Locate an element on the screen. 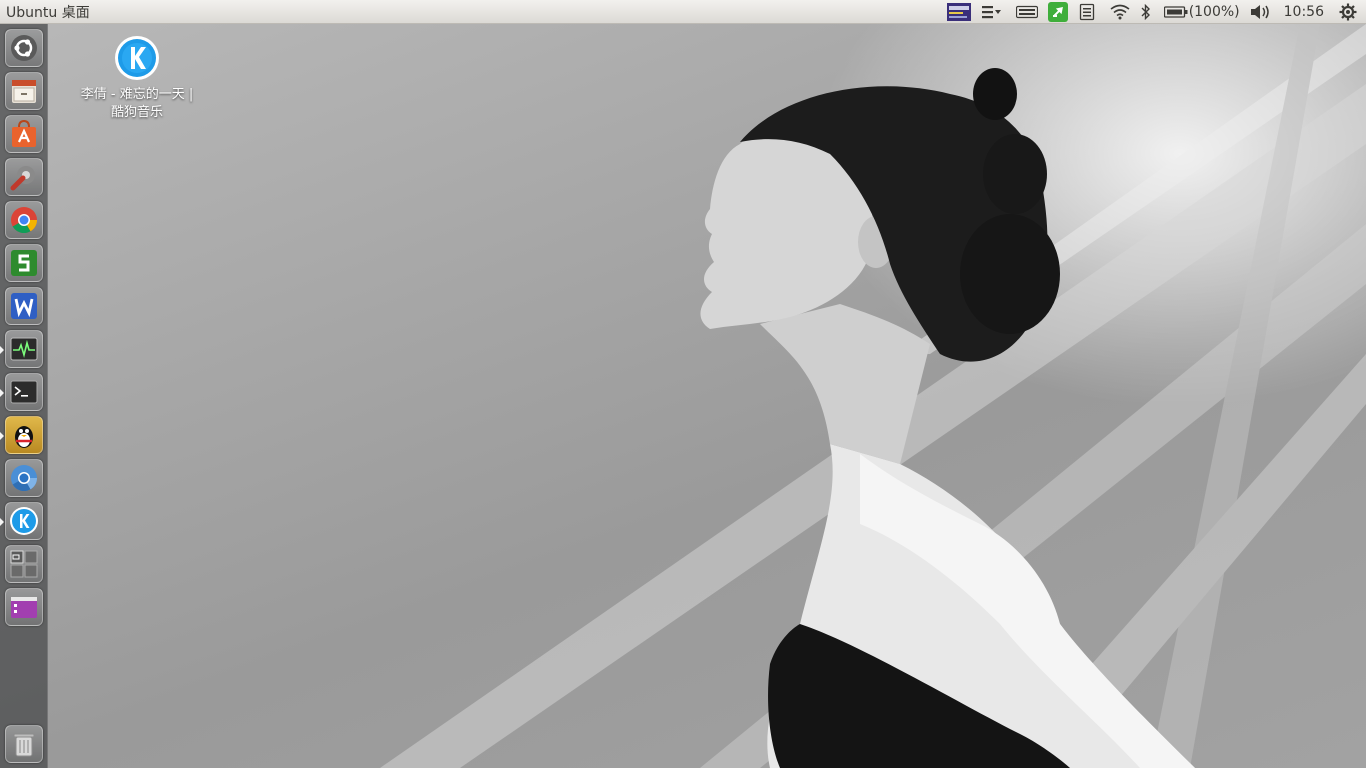 The image size is (1366, 768). wrench-gear-icon is located at coordinates (22, 178).